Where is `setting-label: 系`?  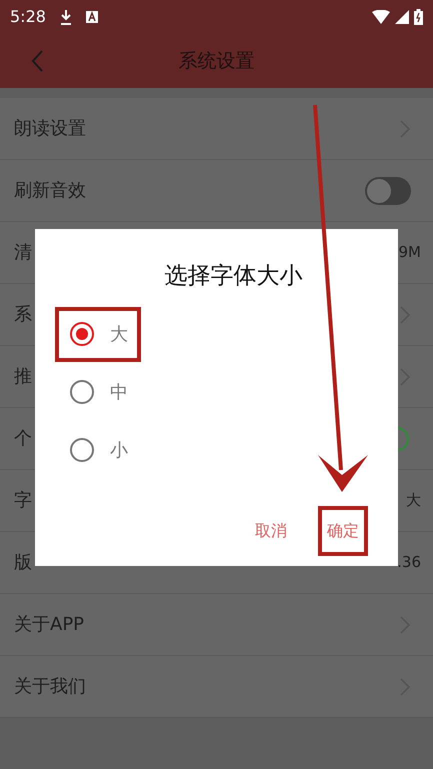
setting-label: 系 is located at coordinates (23, 315).